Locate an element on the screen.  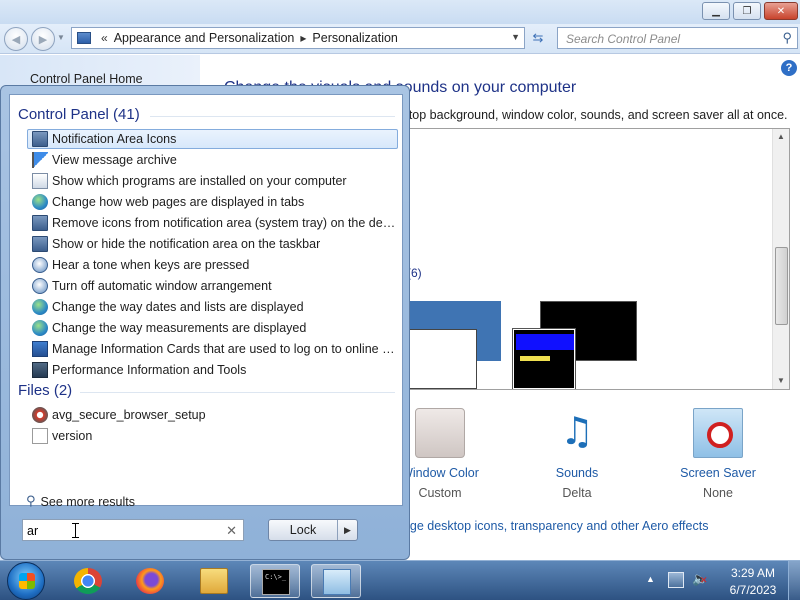
result-item-label: Turn off automatic window arrangement is located at coordinates (162, 286).